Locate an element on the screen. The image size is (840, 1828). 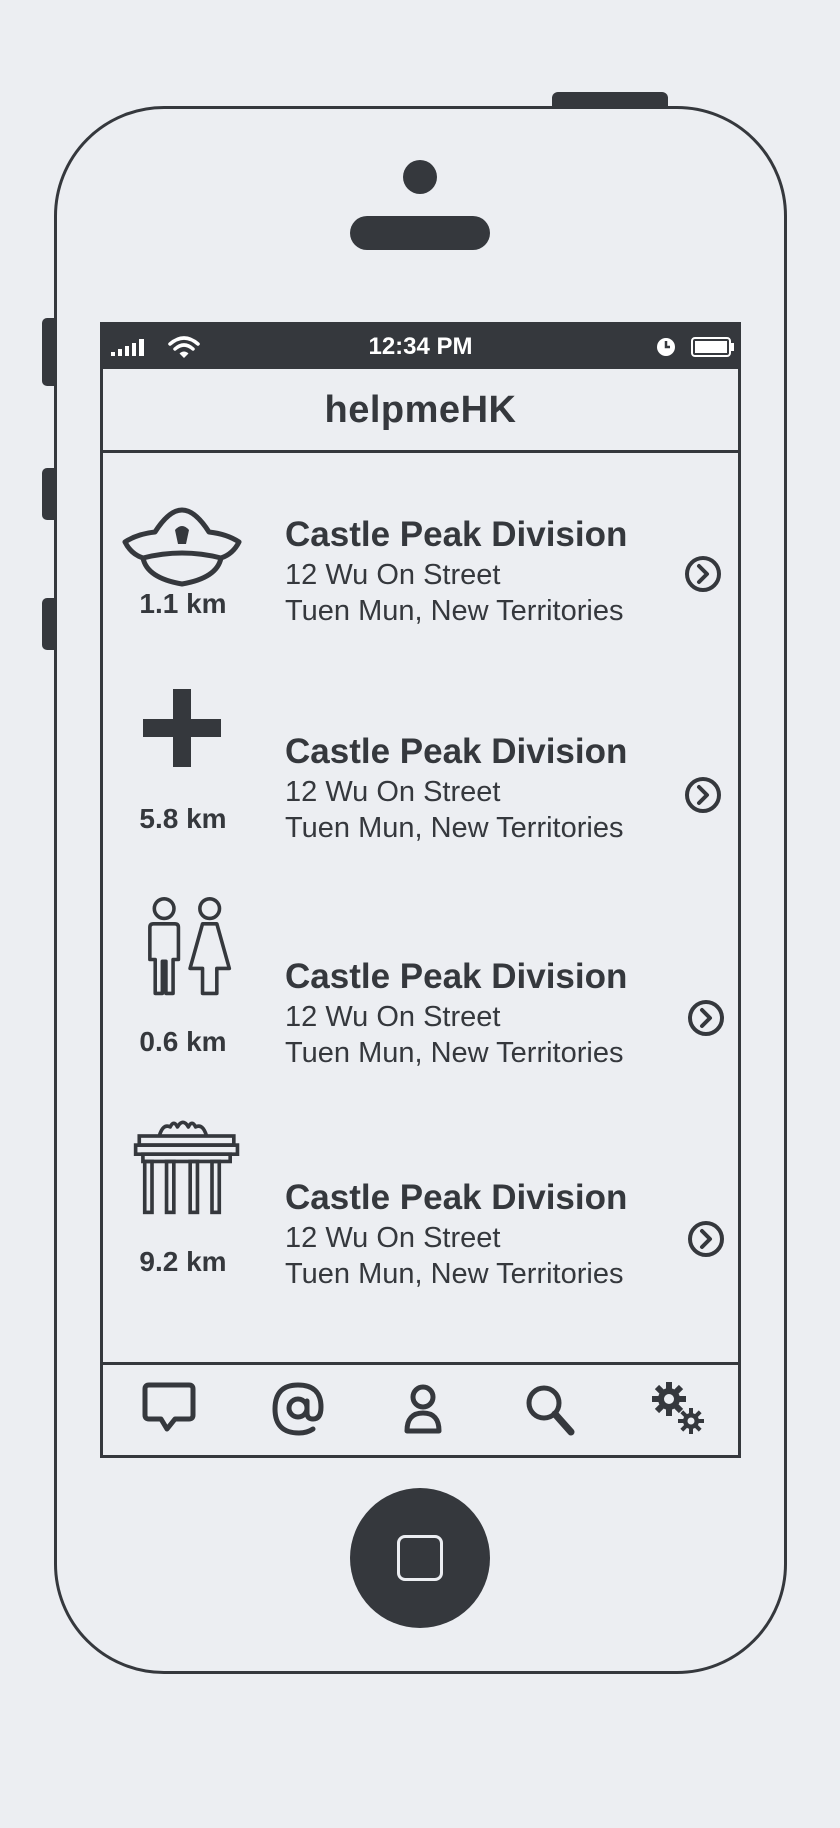
status-time: 12:34 PM is located at coordinates (420, 346).